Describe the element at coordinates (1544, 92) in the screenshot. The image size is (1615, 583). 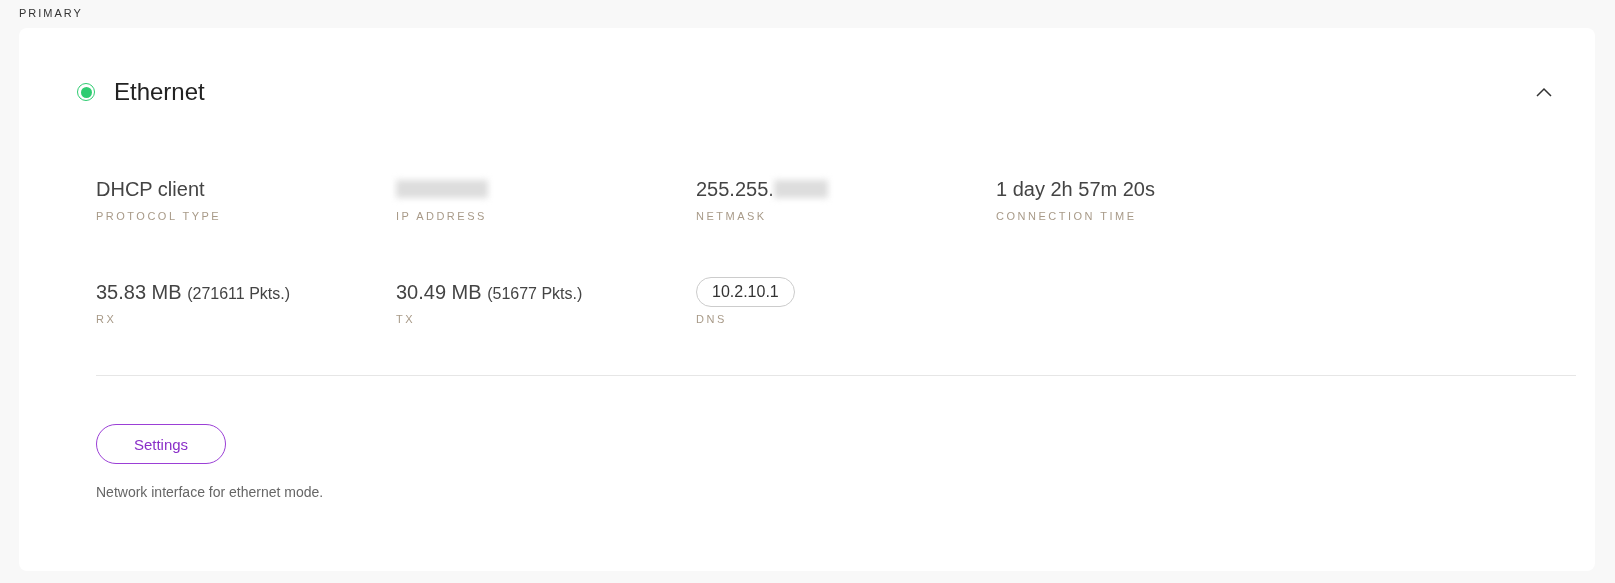
I see `collapse-chevron-icon` at that location.